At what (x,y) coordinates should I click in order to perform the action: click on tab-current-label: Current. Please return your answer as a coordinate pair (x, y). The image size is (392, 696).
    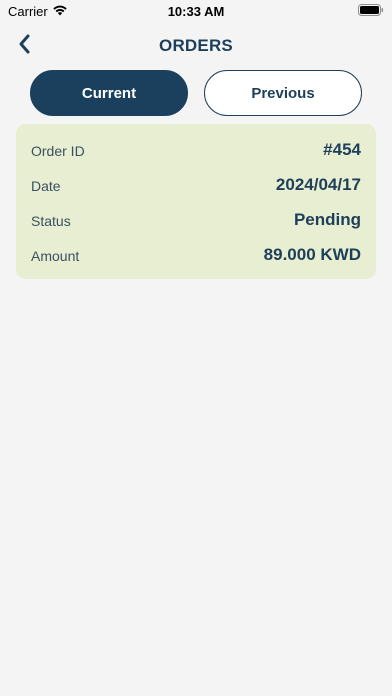
    Looking at the image, I should click on (109, 93).